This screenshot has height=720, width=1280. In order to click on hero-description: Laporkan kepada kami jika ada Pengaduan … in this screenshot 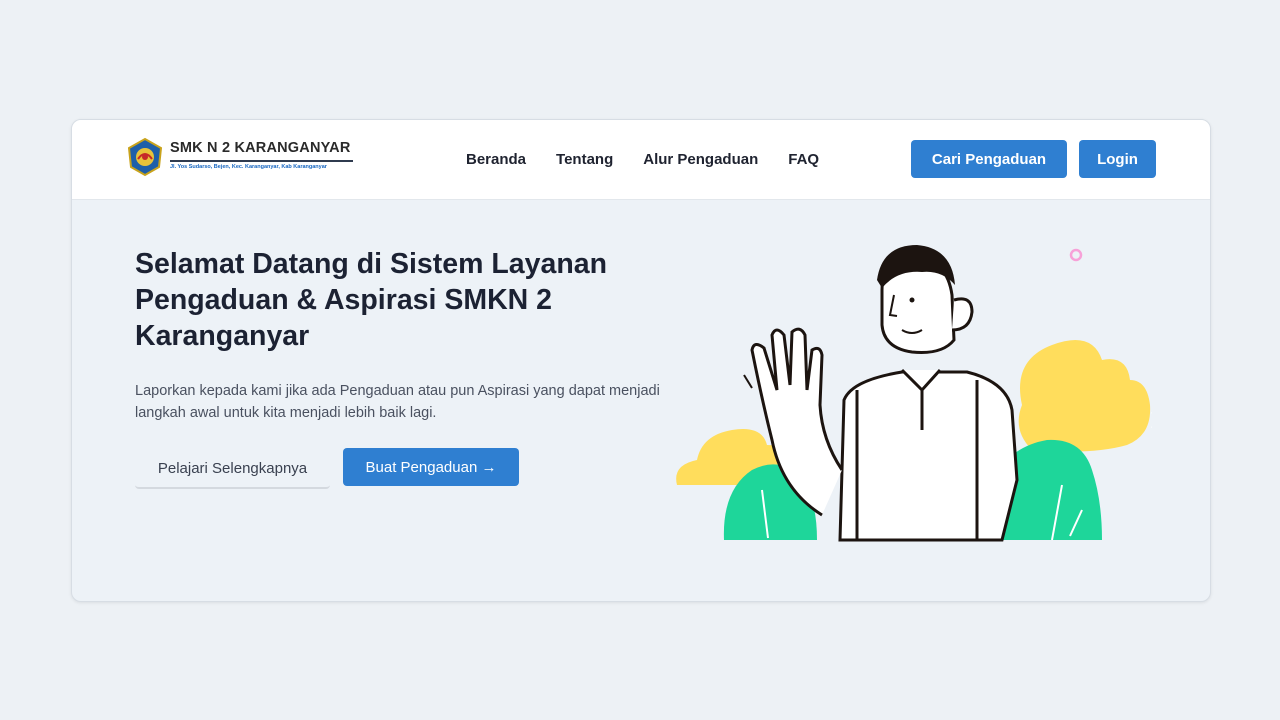, I will do `click(397, 402)`.